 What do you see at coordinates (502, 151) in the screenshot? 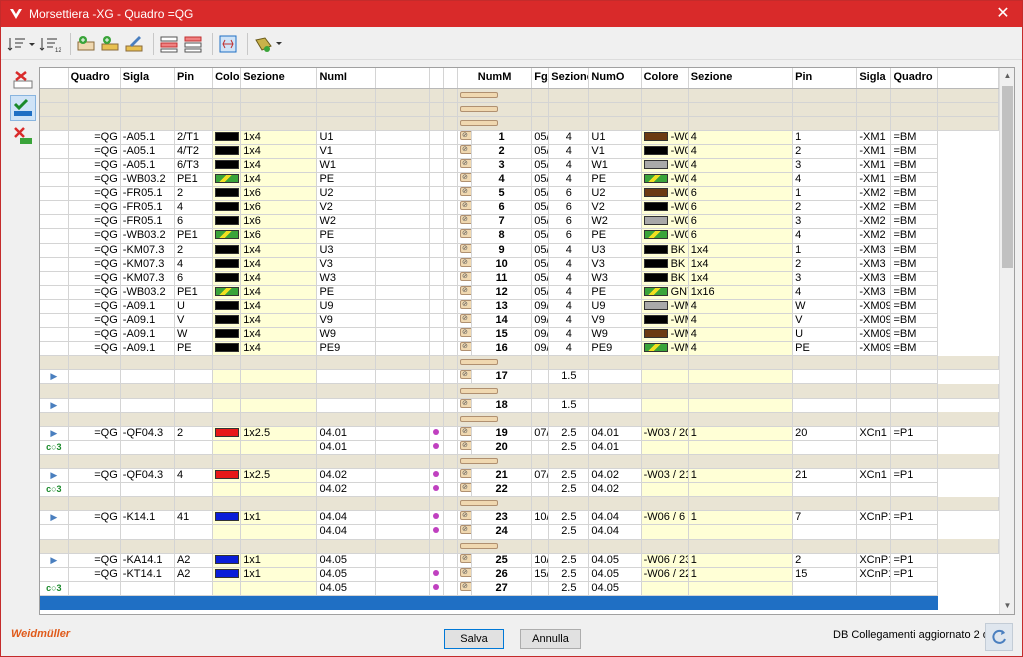
I see `numm-cell: 2` at bounding box center [502, 151].